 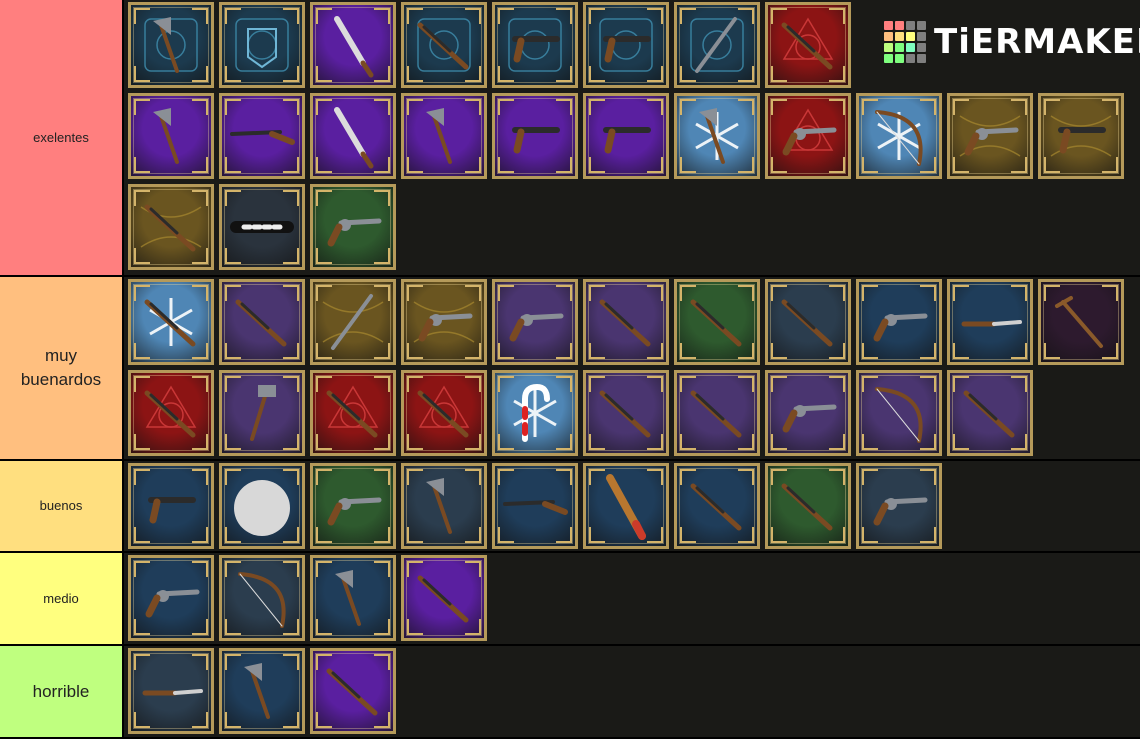 I want to click on tier-label: horrible, so click(x=62, y=691).